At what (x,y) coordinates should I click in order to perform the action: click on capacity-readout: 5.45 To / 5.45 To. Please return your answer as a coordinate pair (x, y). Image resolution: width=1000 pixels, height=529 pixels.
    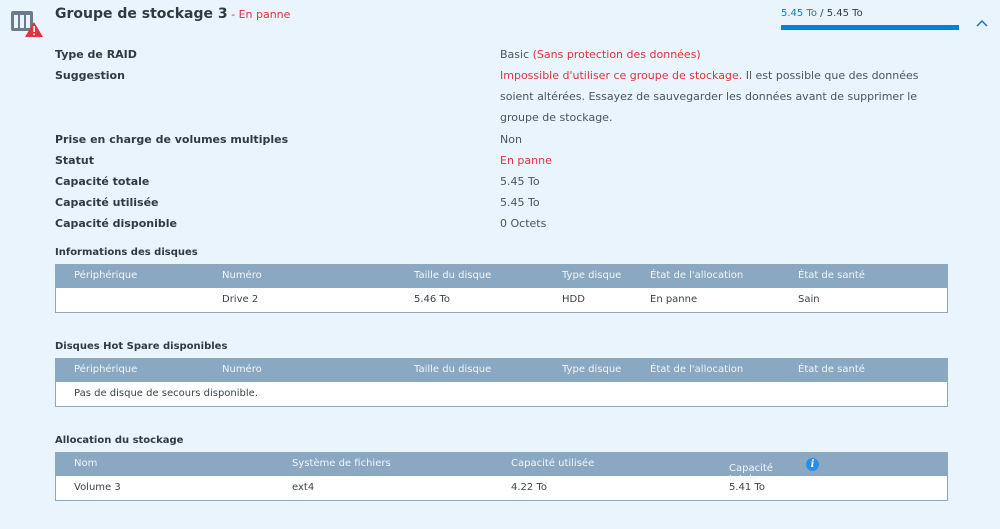
    Looking at the image, I should click on (822, 13).